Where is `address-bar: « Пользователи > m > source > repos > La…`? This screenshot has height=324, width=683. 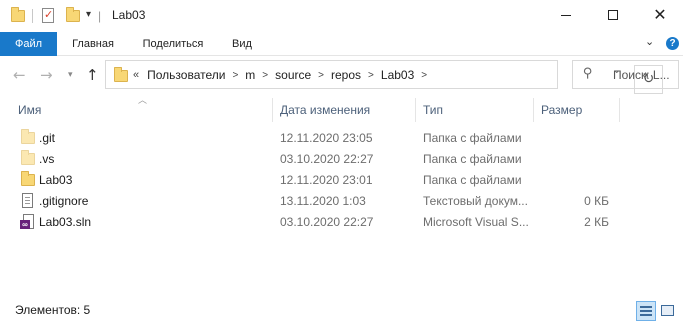 address-bar: « Пользователи > m > source > repos > La… is located at coordinates (384, 77).